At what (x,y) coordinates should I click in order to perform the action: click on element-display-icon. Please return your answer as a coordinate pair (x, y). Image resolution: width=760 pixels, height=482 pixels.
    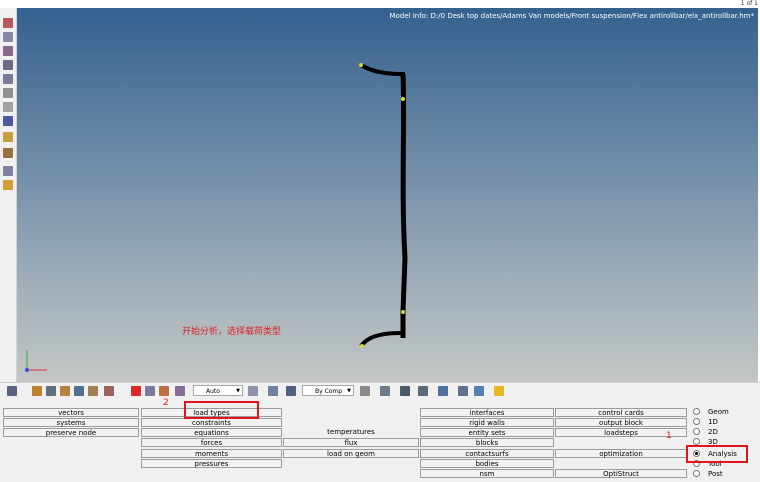
    Looking at the image, I should click on (365, 391).